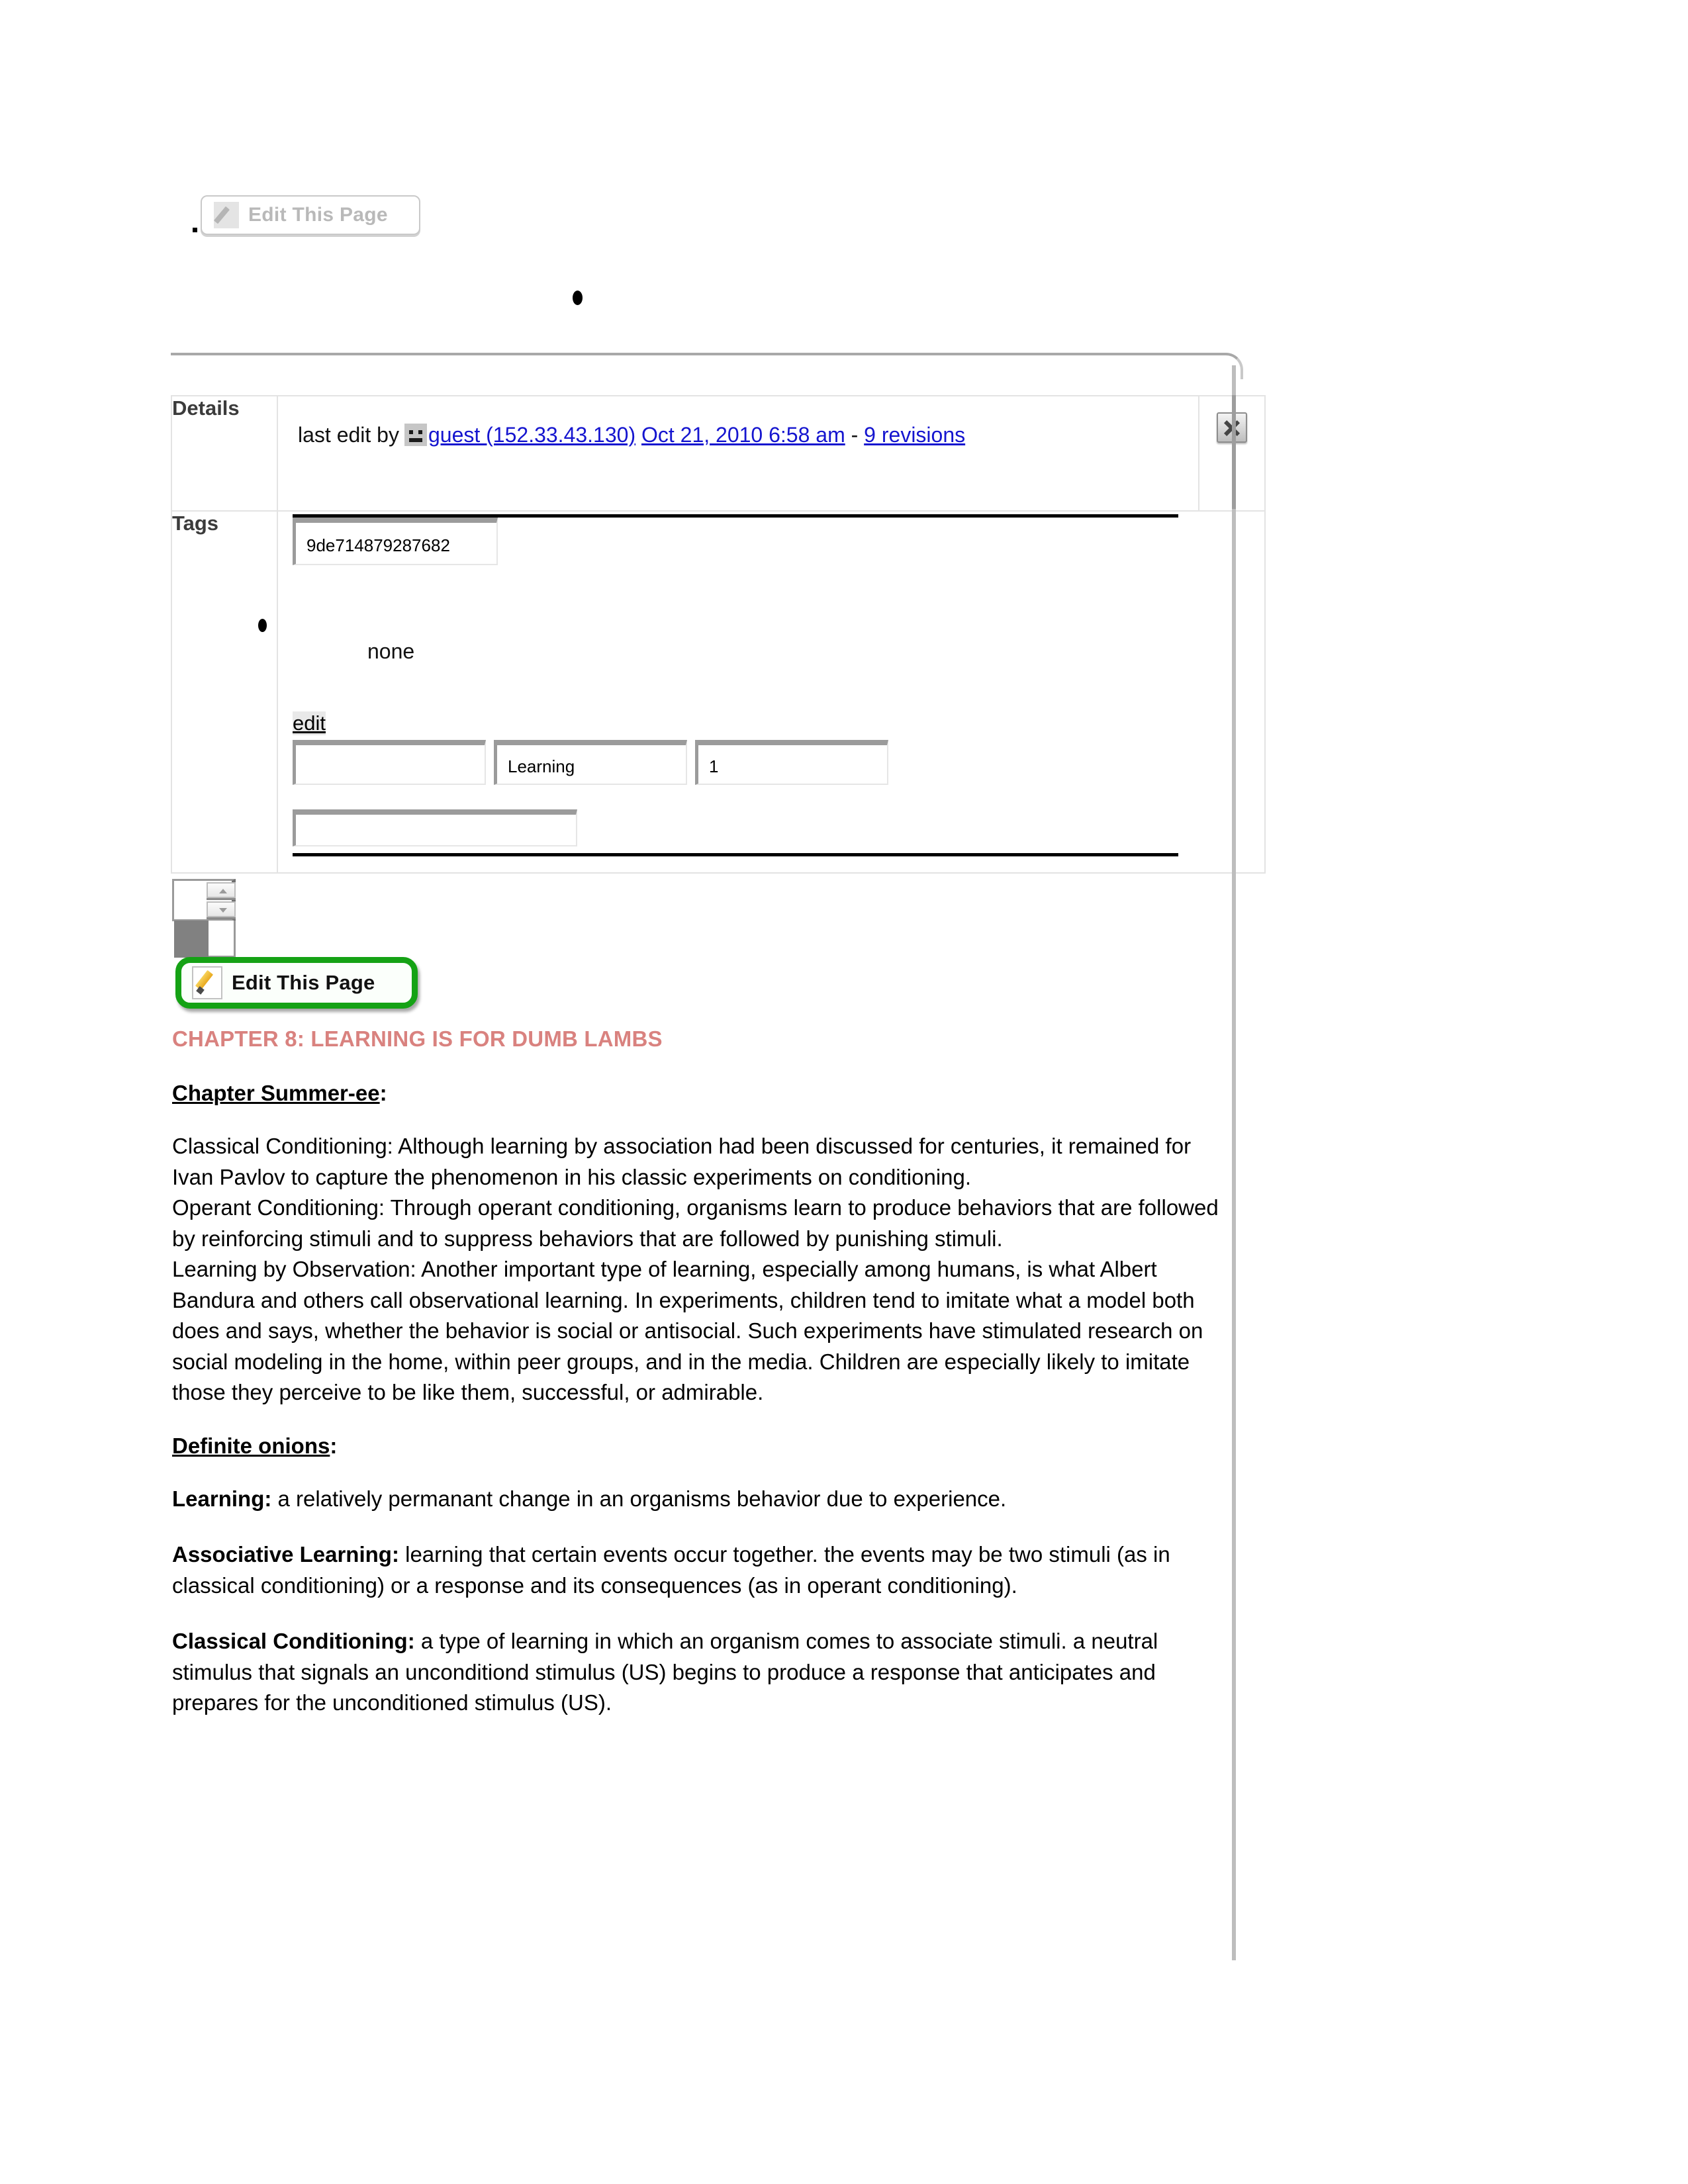 This screenshot has height=2184, width=1688. What do you see at coordinates (415, 435) in the screenshot?
I see `guest-avatar-icon` at bounding box center [415, 435].